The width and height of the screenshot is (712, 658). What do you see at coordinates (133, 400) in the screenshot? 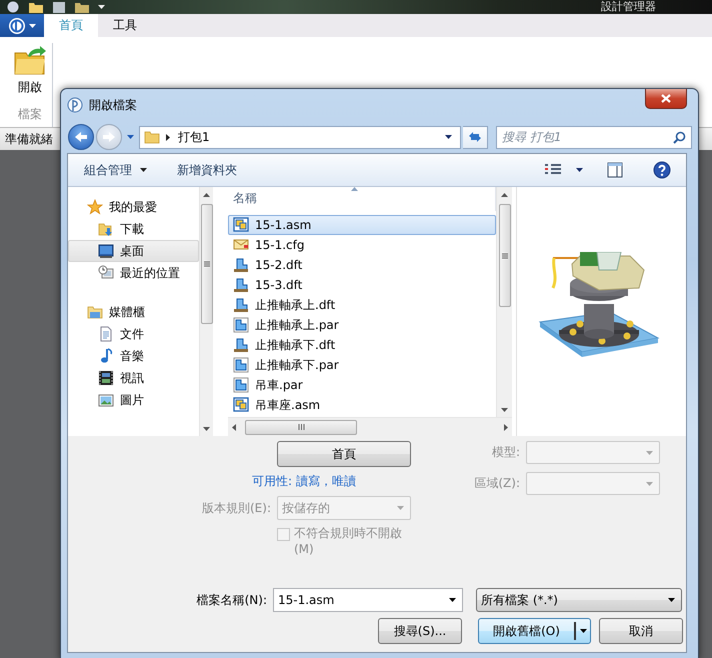
I see `nav-item: 圖片` at bounding box center [133, 400].